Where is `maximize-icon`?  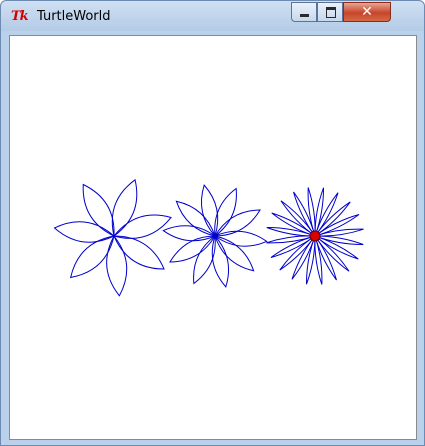 maximize-icon is located at coordinates (331, 12).